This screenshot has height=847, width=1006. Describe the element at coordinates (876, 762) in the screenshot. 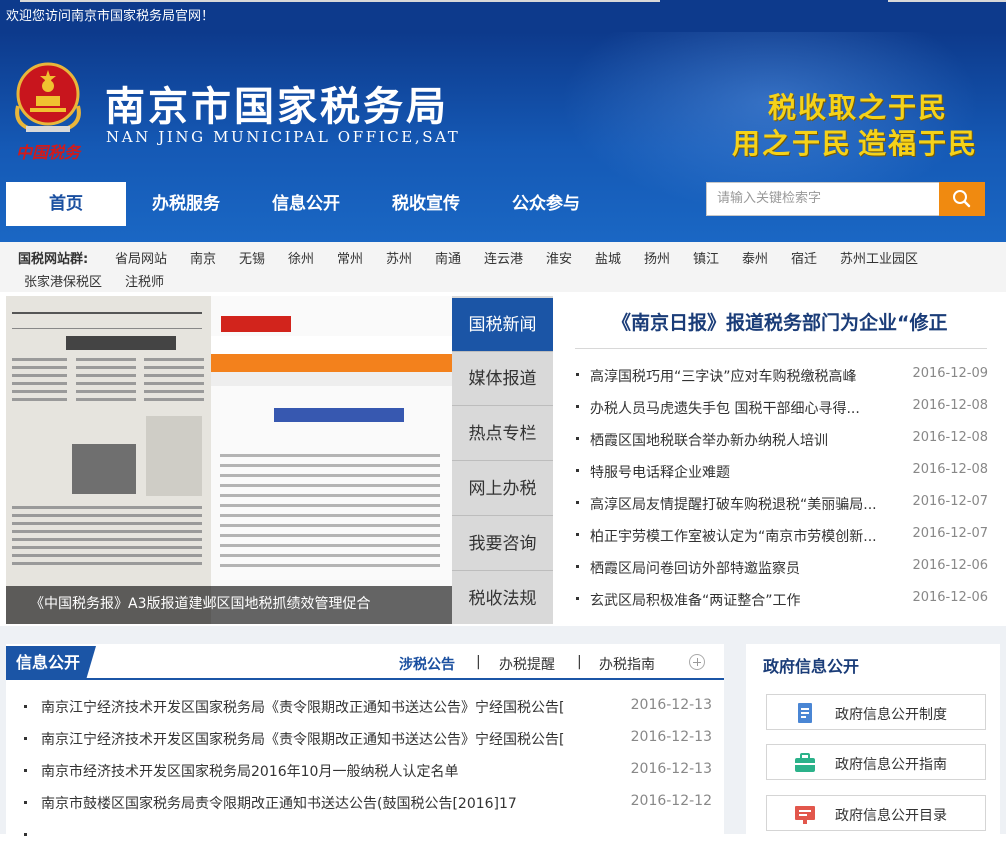

I see `gov-info-guide-button: 政府信息公开指南` at that location.